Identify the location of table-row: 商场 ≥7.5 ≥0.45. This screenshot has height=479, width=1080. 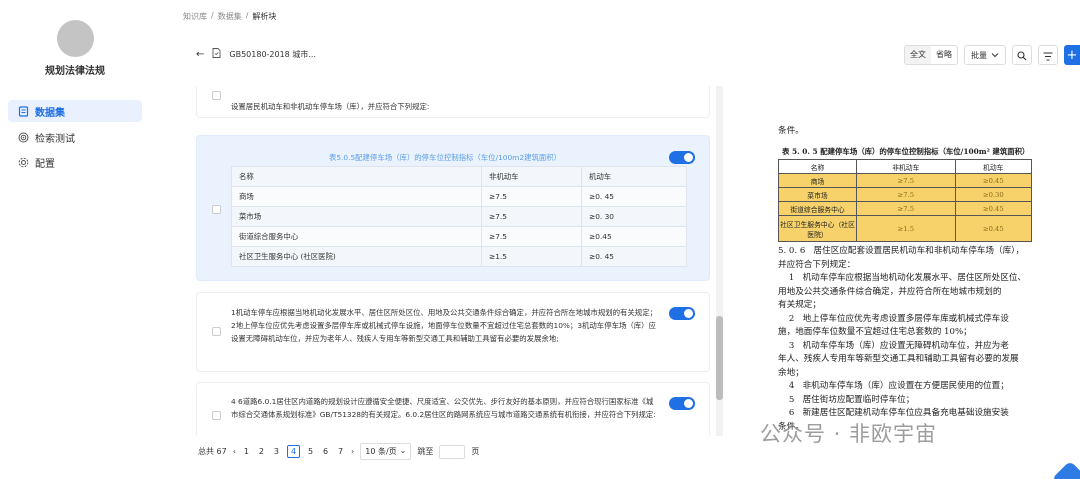
(905, 180).